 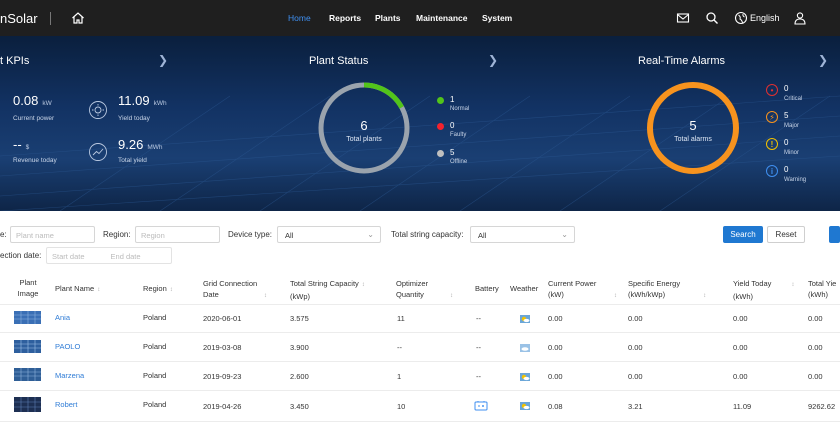 I want to click on header-grid-date: Grid Connection Date ↕, so click(x=235, y=290).